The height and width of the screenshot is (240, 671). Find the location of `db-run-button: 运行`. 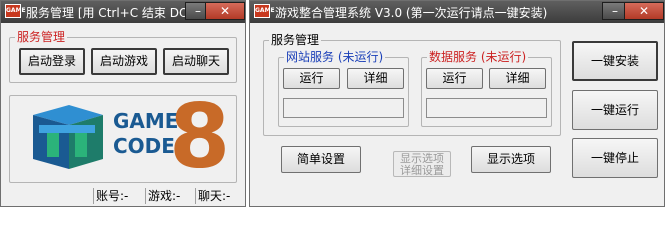

db-run-button: 运行 is located at coordinates (454, 78).